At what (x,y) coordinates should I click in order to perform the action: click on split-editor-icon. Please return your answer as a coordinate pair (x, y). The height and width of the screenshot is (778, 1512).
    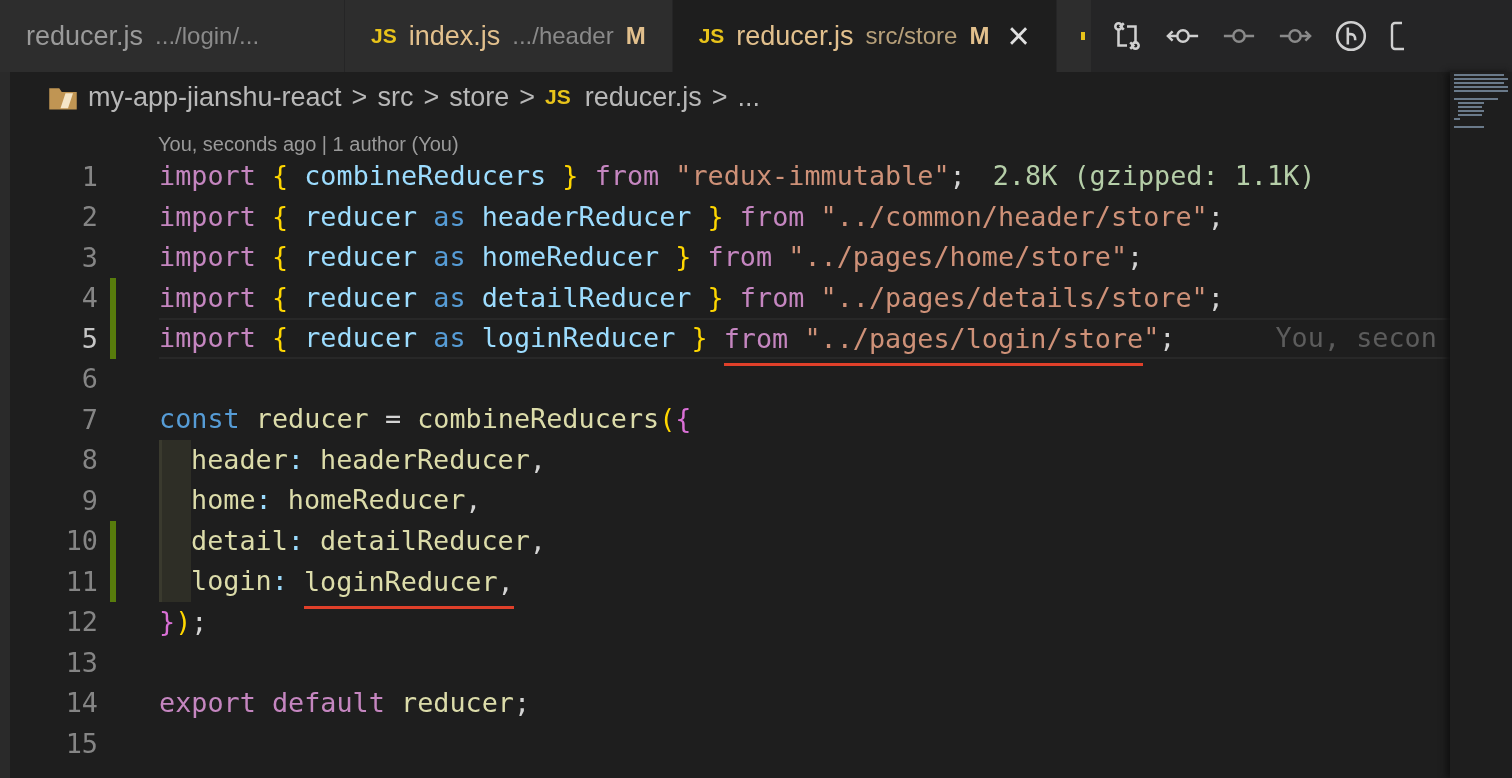
    Looking at the image, I should click on (1396, 36).